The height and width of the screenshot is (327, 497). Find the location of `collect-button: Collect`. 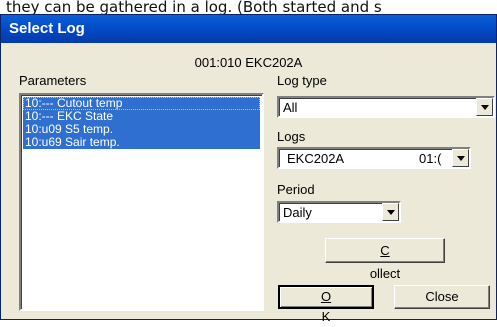

collect-button: Collect is located at coordinates (385, 259).